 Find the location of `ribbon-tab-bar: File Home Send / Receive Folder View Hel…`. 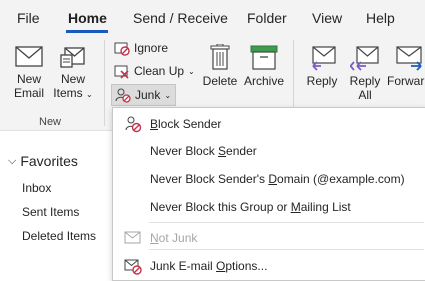

ribbon-tab-bar: File Home Send / Receive Folder View Hel… is located at coordinates (212, 17).